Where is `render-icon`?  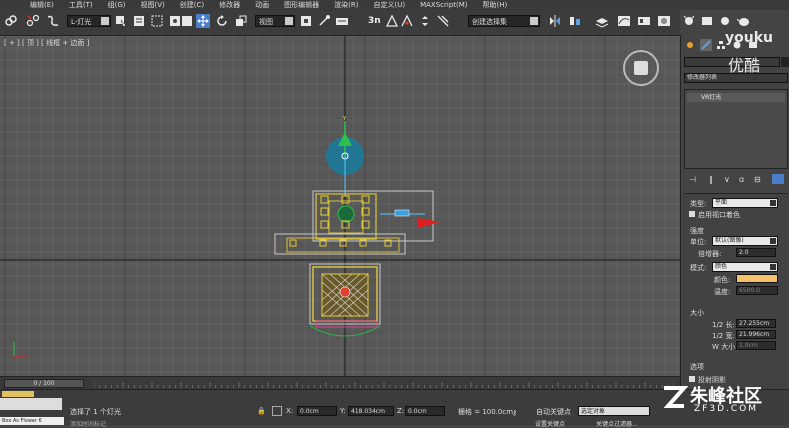 render-icon is located at coordinates (725, 21).